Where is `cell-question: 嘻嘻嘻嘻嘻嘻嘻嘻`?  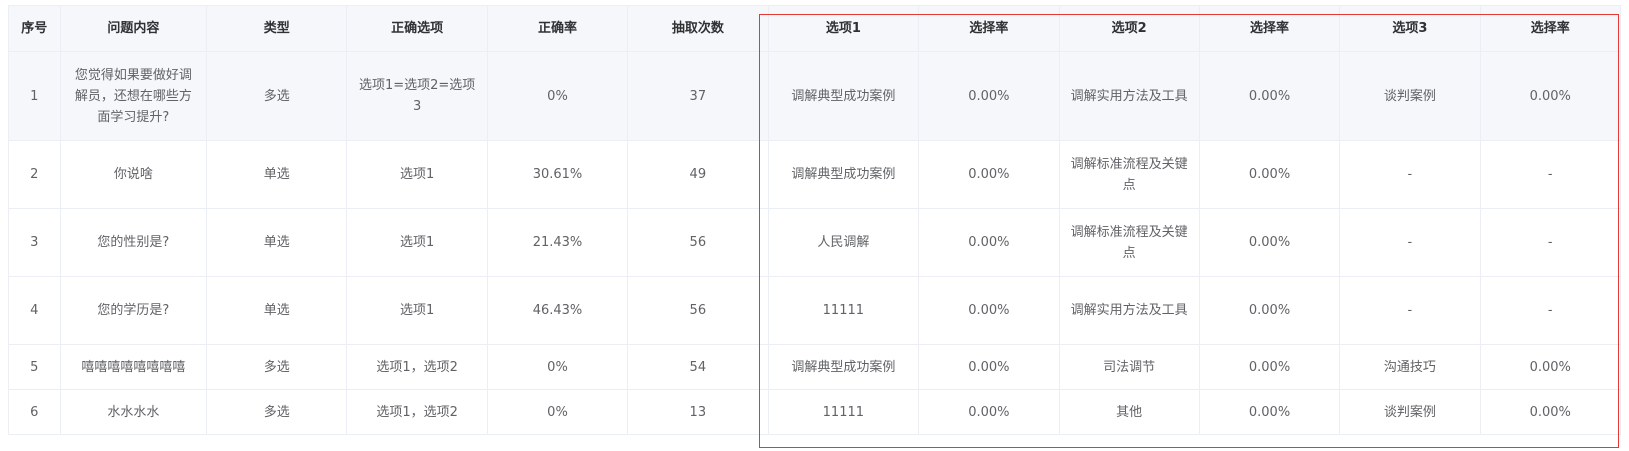
cell-question: 嘻嘻嘻嘻嘻嘻嘻嘻 is located at coordinates (133, 367).